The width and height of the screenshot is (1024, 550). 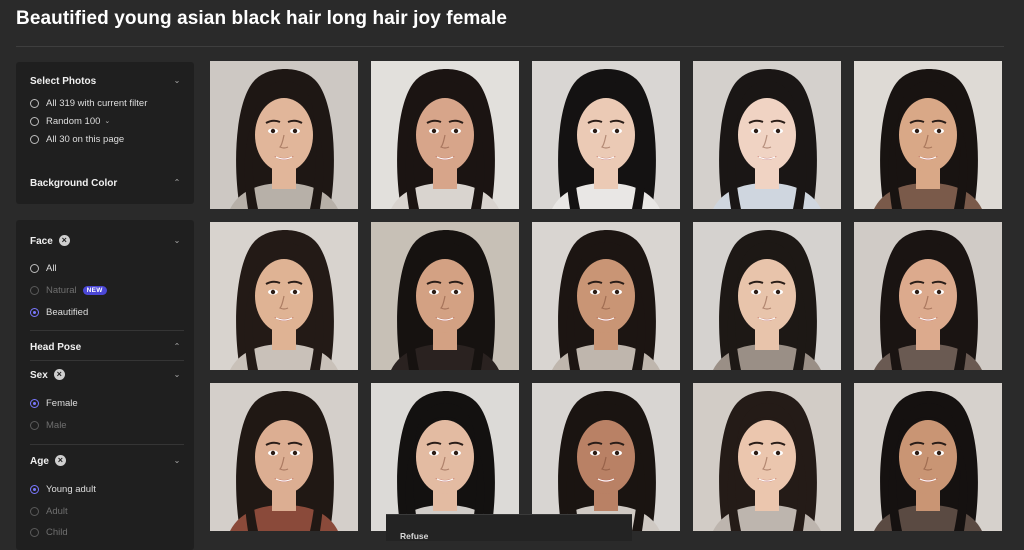 I want to click on select-all-filter-option: All 319 with current filter, so click(x=88, y=103).